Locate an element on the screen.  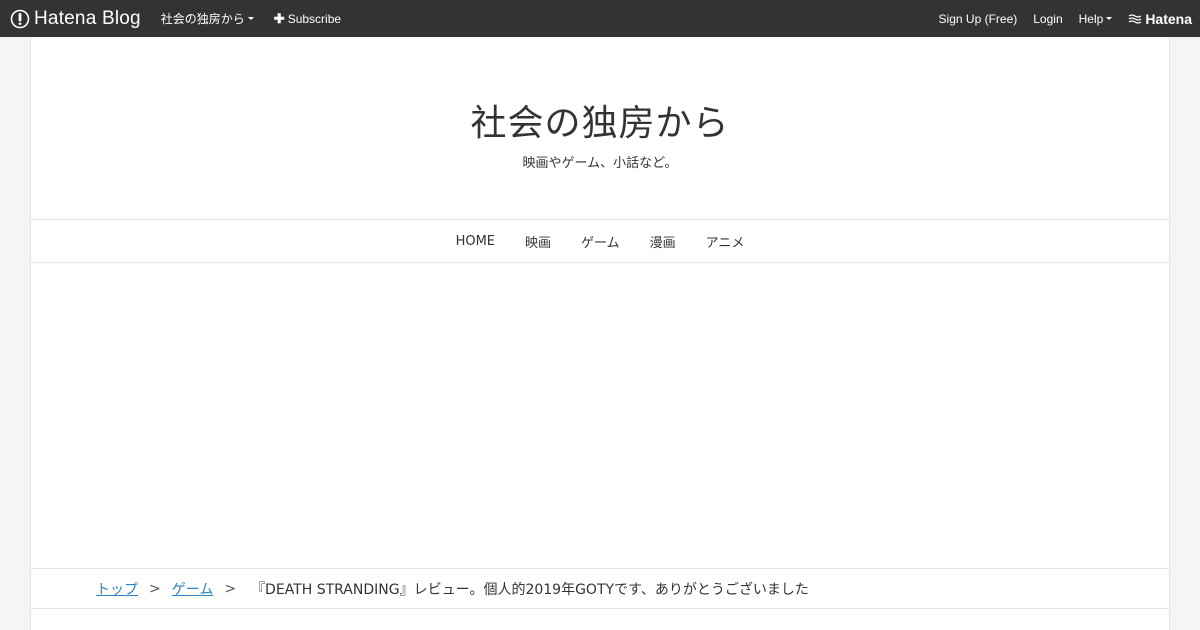
subscribe-button: ✚ Subscribe is located at coordinates (307, 19).